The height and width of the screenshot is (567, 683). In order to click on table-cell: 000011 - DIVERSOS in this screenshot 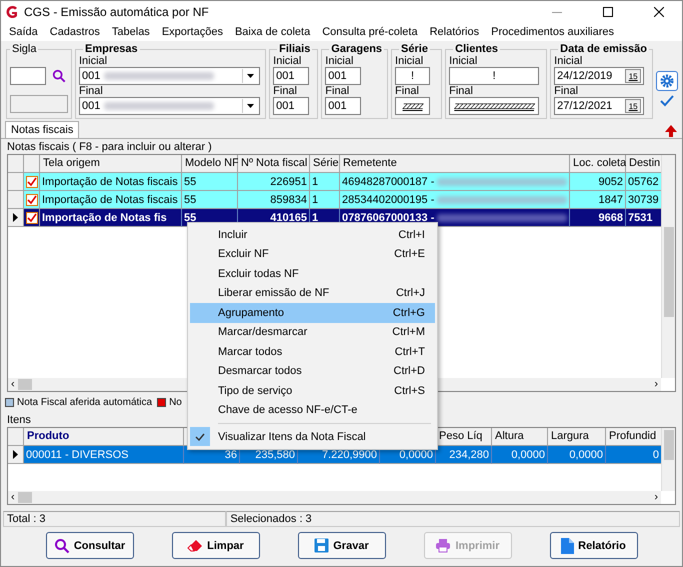, I will do `click(77, 454)`.